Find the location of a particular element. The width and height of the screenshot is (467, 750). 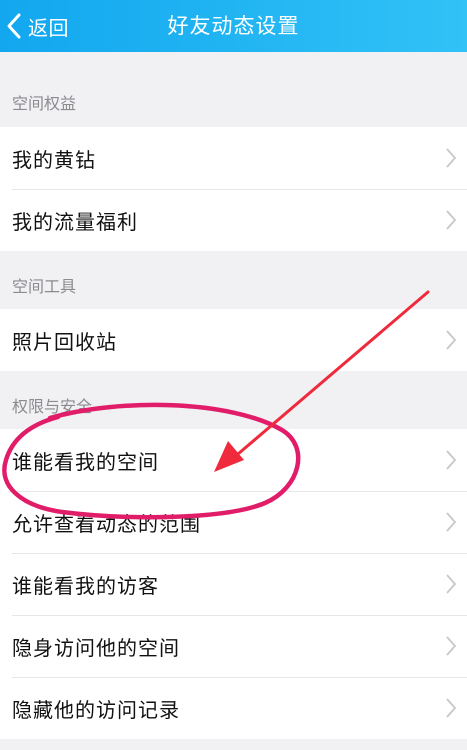

page-title: 好友动态设置 is located at coordinates (233, 26).